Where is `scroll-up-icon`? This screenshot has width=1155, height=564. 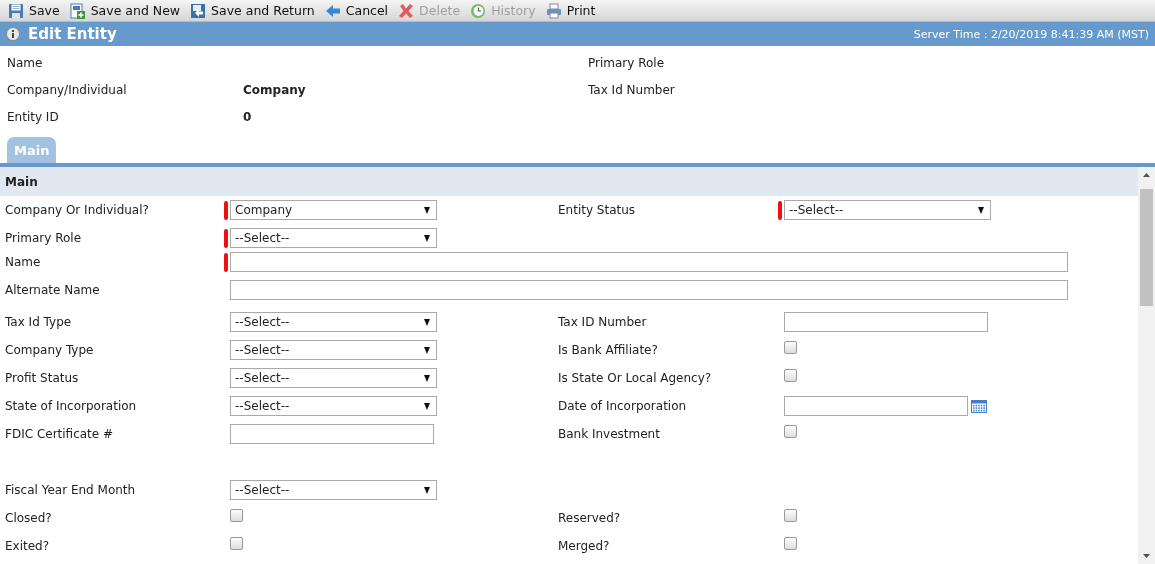 scroll-up-icon is located at coordinates (1146, 175).